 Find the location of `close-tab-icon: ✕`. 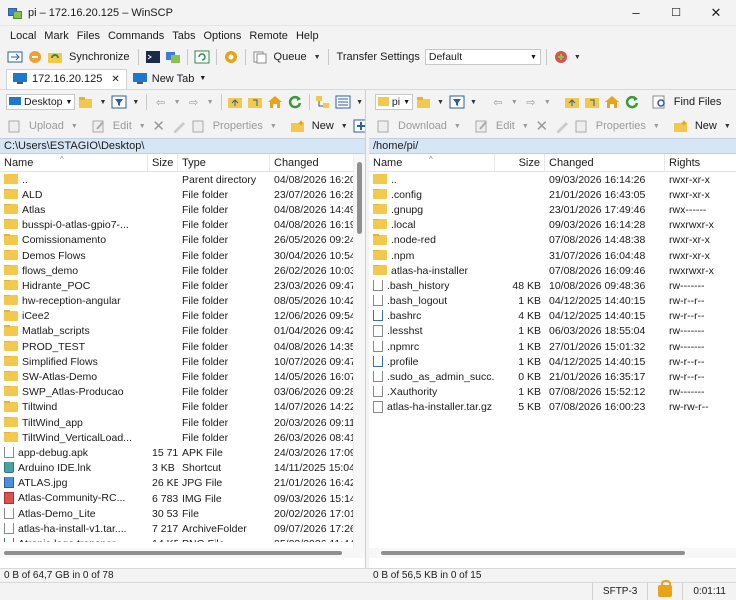

close-tab-icon: ✕ is located at coordinates (115, 79).